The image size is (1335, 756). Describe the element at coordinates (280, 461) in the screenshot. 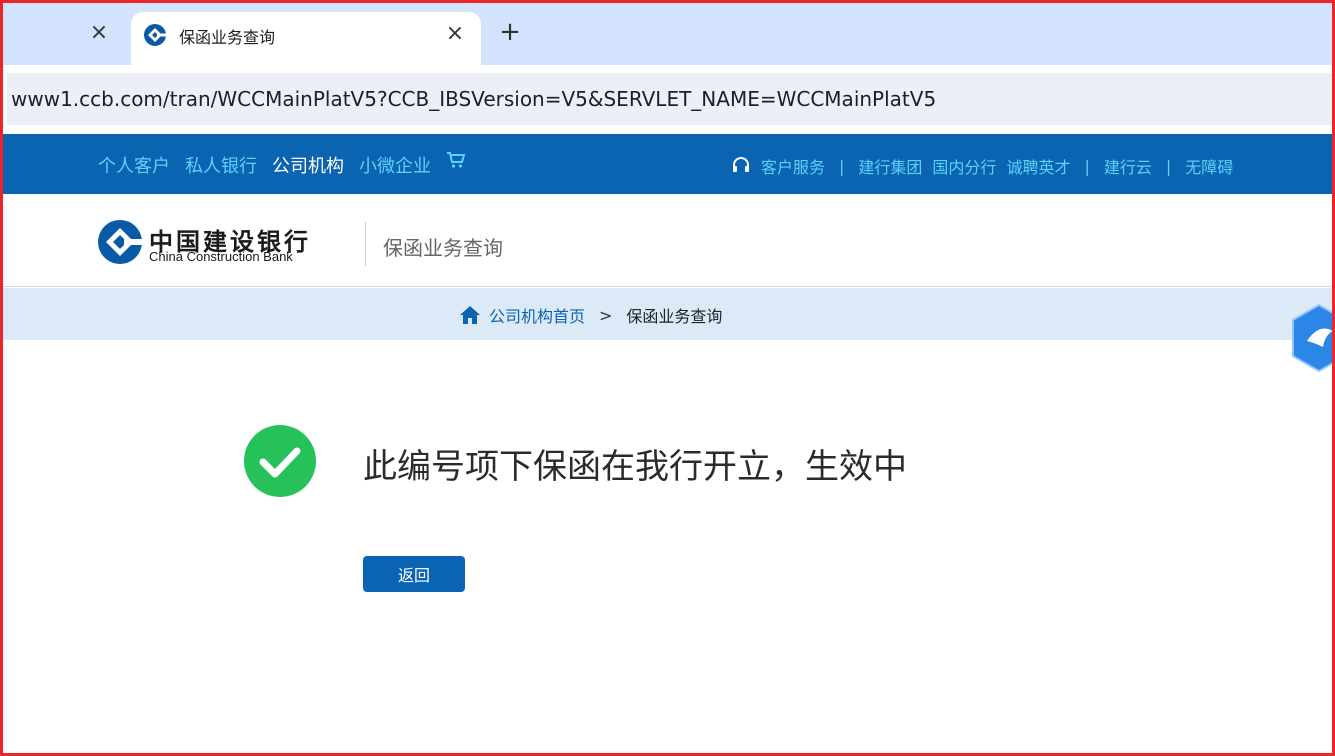

I see `success-check-icon` at that location.